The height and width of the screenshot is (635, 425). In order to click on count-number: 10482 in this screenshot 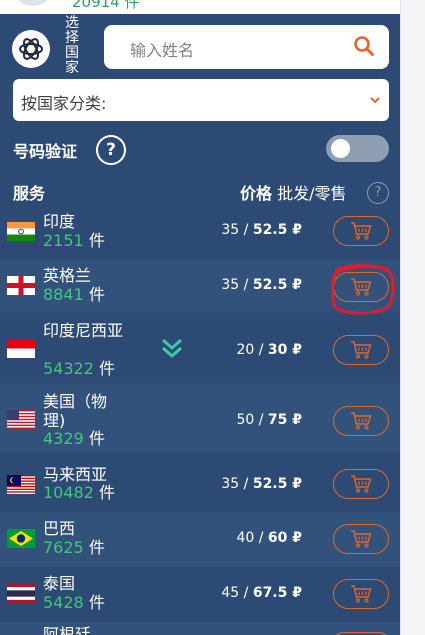, I will do `click(68, 492)`.